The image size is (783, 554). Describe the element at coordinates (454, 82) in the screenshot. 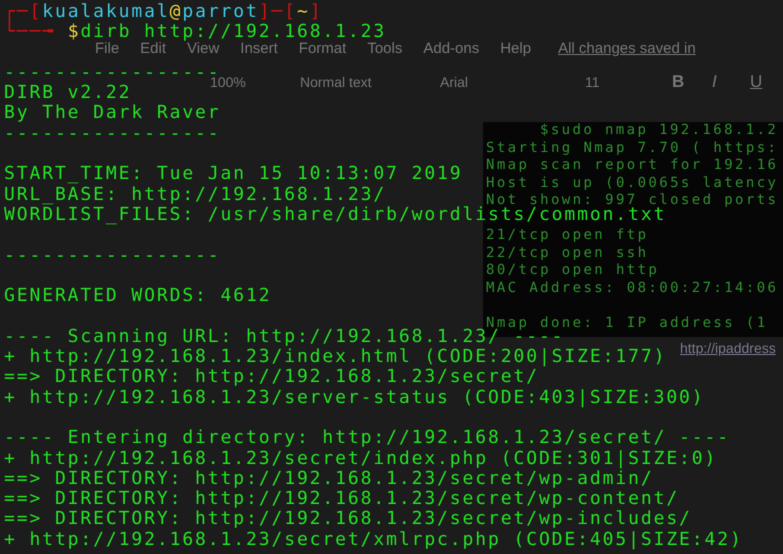

I see `toolbar-dropdown: Arial` at that location.